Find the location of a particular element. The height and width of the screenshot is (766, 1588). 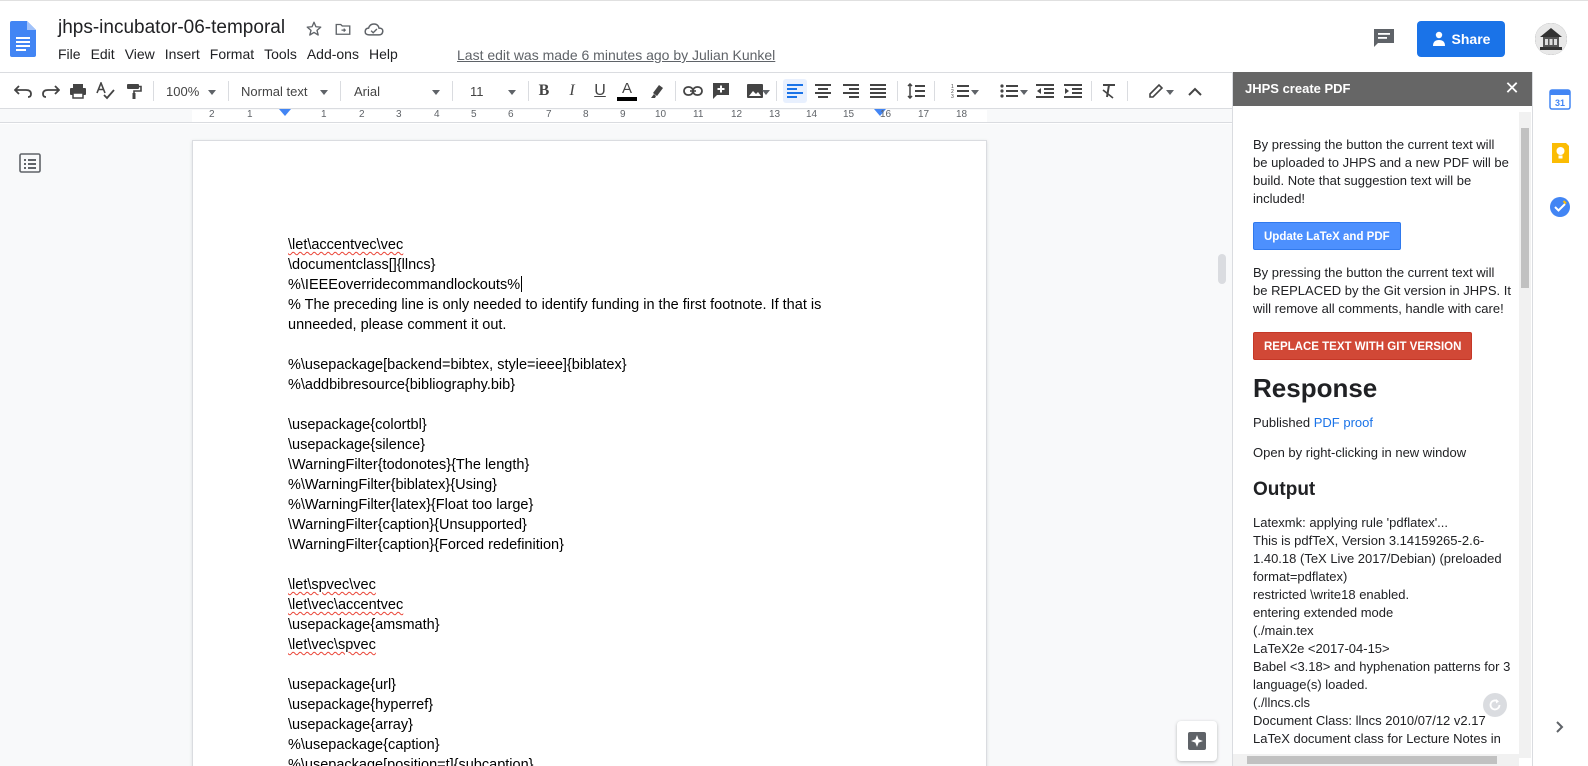

move-folder-icon is located at coordinates (343, 29).